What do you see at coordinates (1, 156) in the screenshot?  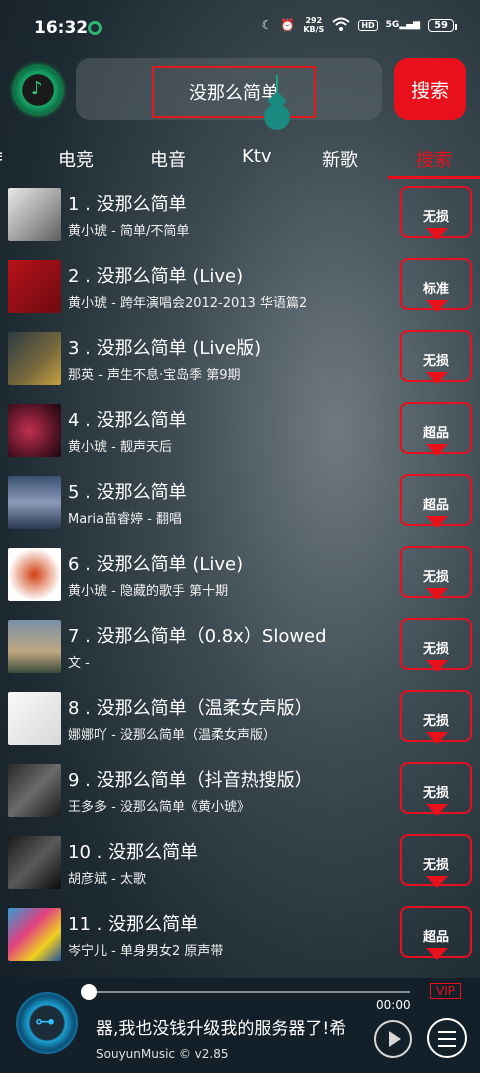 I see `tab-partial: ≡` at bounding box center [1, 156].